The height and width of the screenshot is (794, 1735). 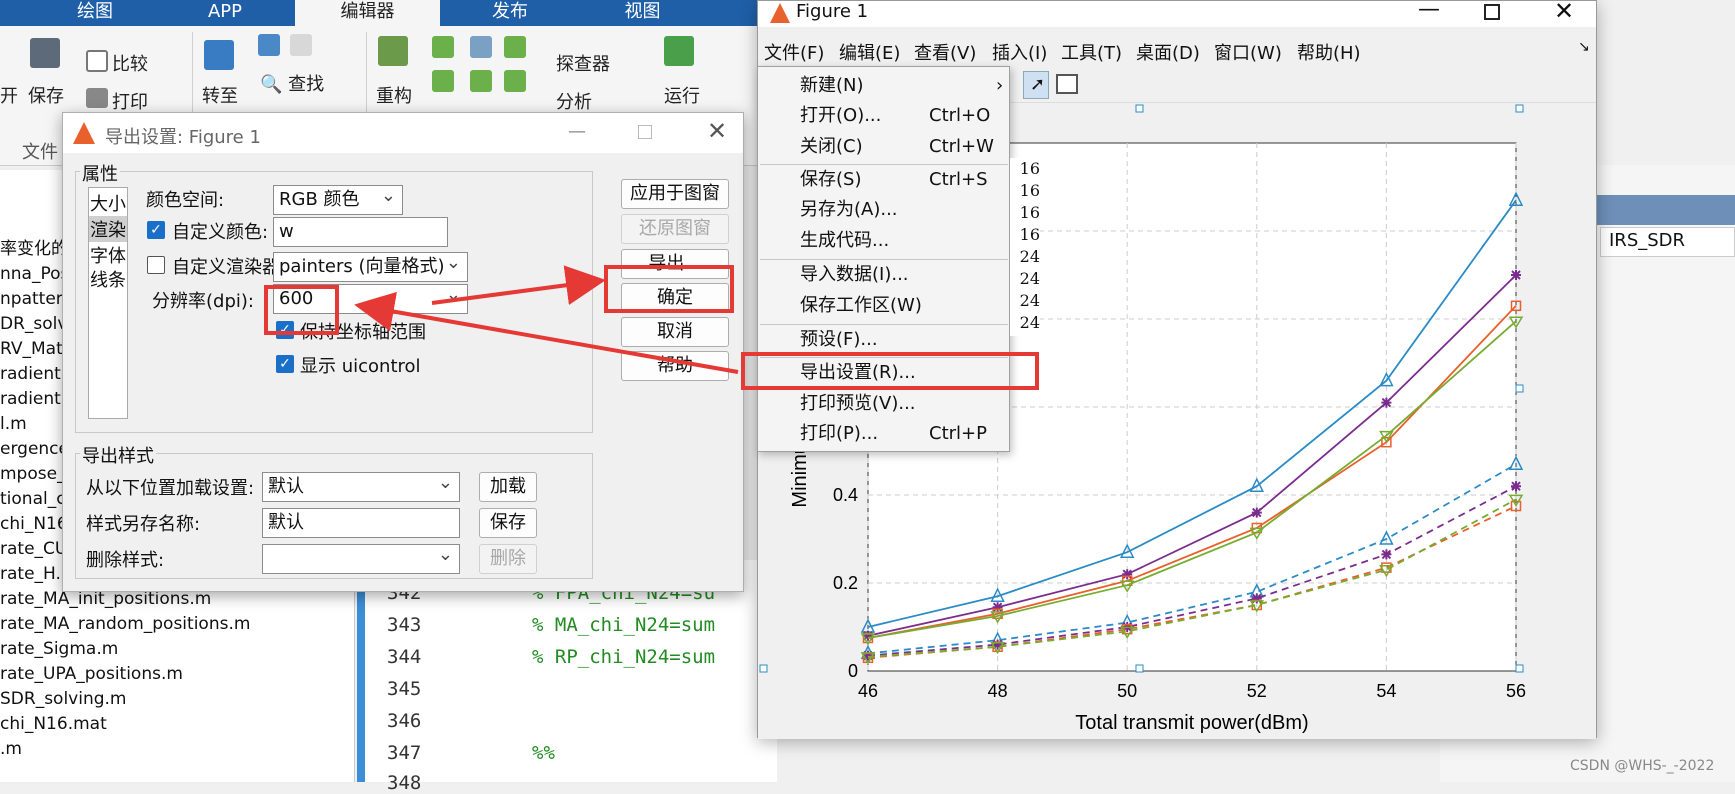 I want to click on arrow-to-export, so click(x=518, y=285).